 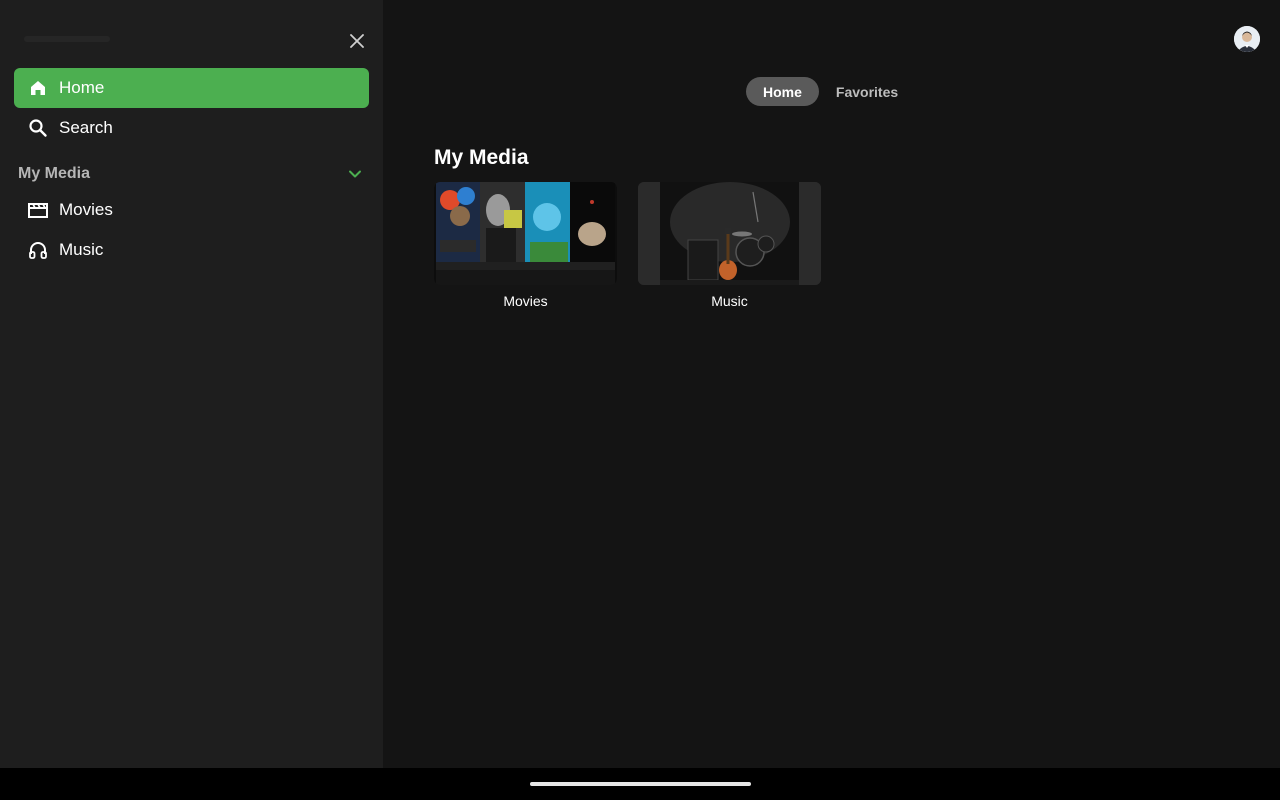 I want to click on nav-item-movies: Movies, so click(x=191, y=210).